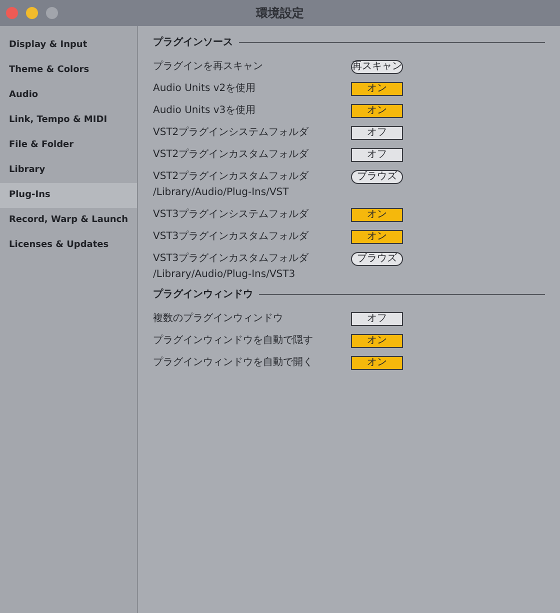 The height and width of the screenshot is (613, 560). What do you see at coordinates (203, 294) in the screenshot?
I see `section-heading: プラグインウィンドウ` at bounding box center [203, 294].